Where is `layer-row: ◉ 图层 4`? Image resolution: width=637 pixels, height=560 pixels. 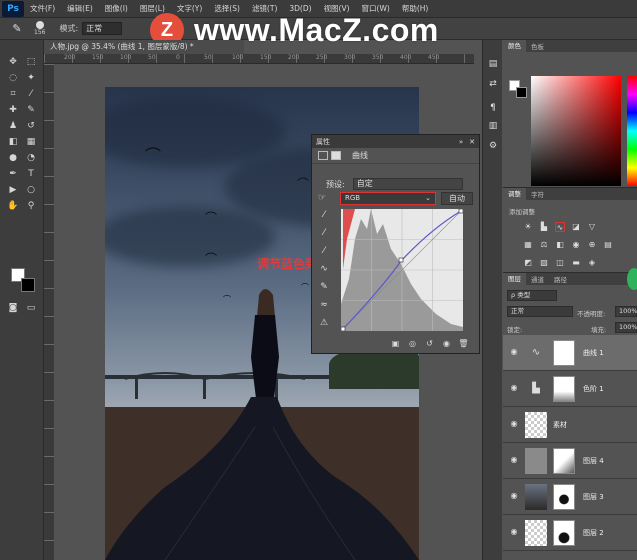
layer-row: ◉ 图层 4 is located at coordinates (570, 461).